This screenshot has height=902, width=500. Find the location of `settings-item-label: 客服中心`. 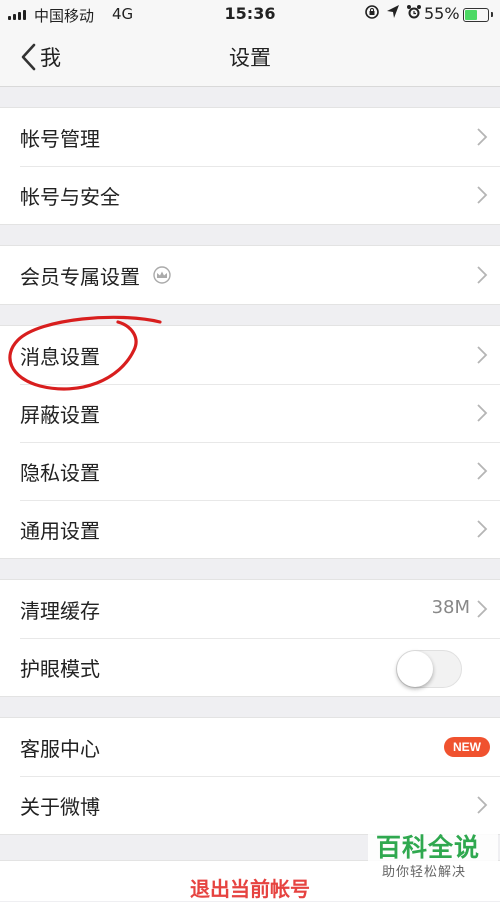

settings-item-label: 客服中心 is located at coordinates (60, 748).